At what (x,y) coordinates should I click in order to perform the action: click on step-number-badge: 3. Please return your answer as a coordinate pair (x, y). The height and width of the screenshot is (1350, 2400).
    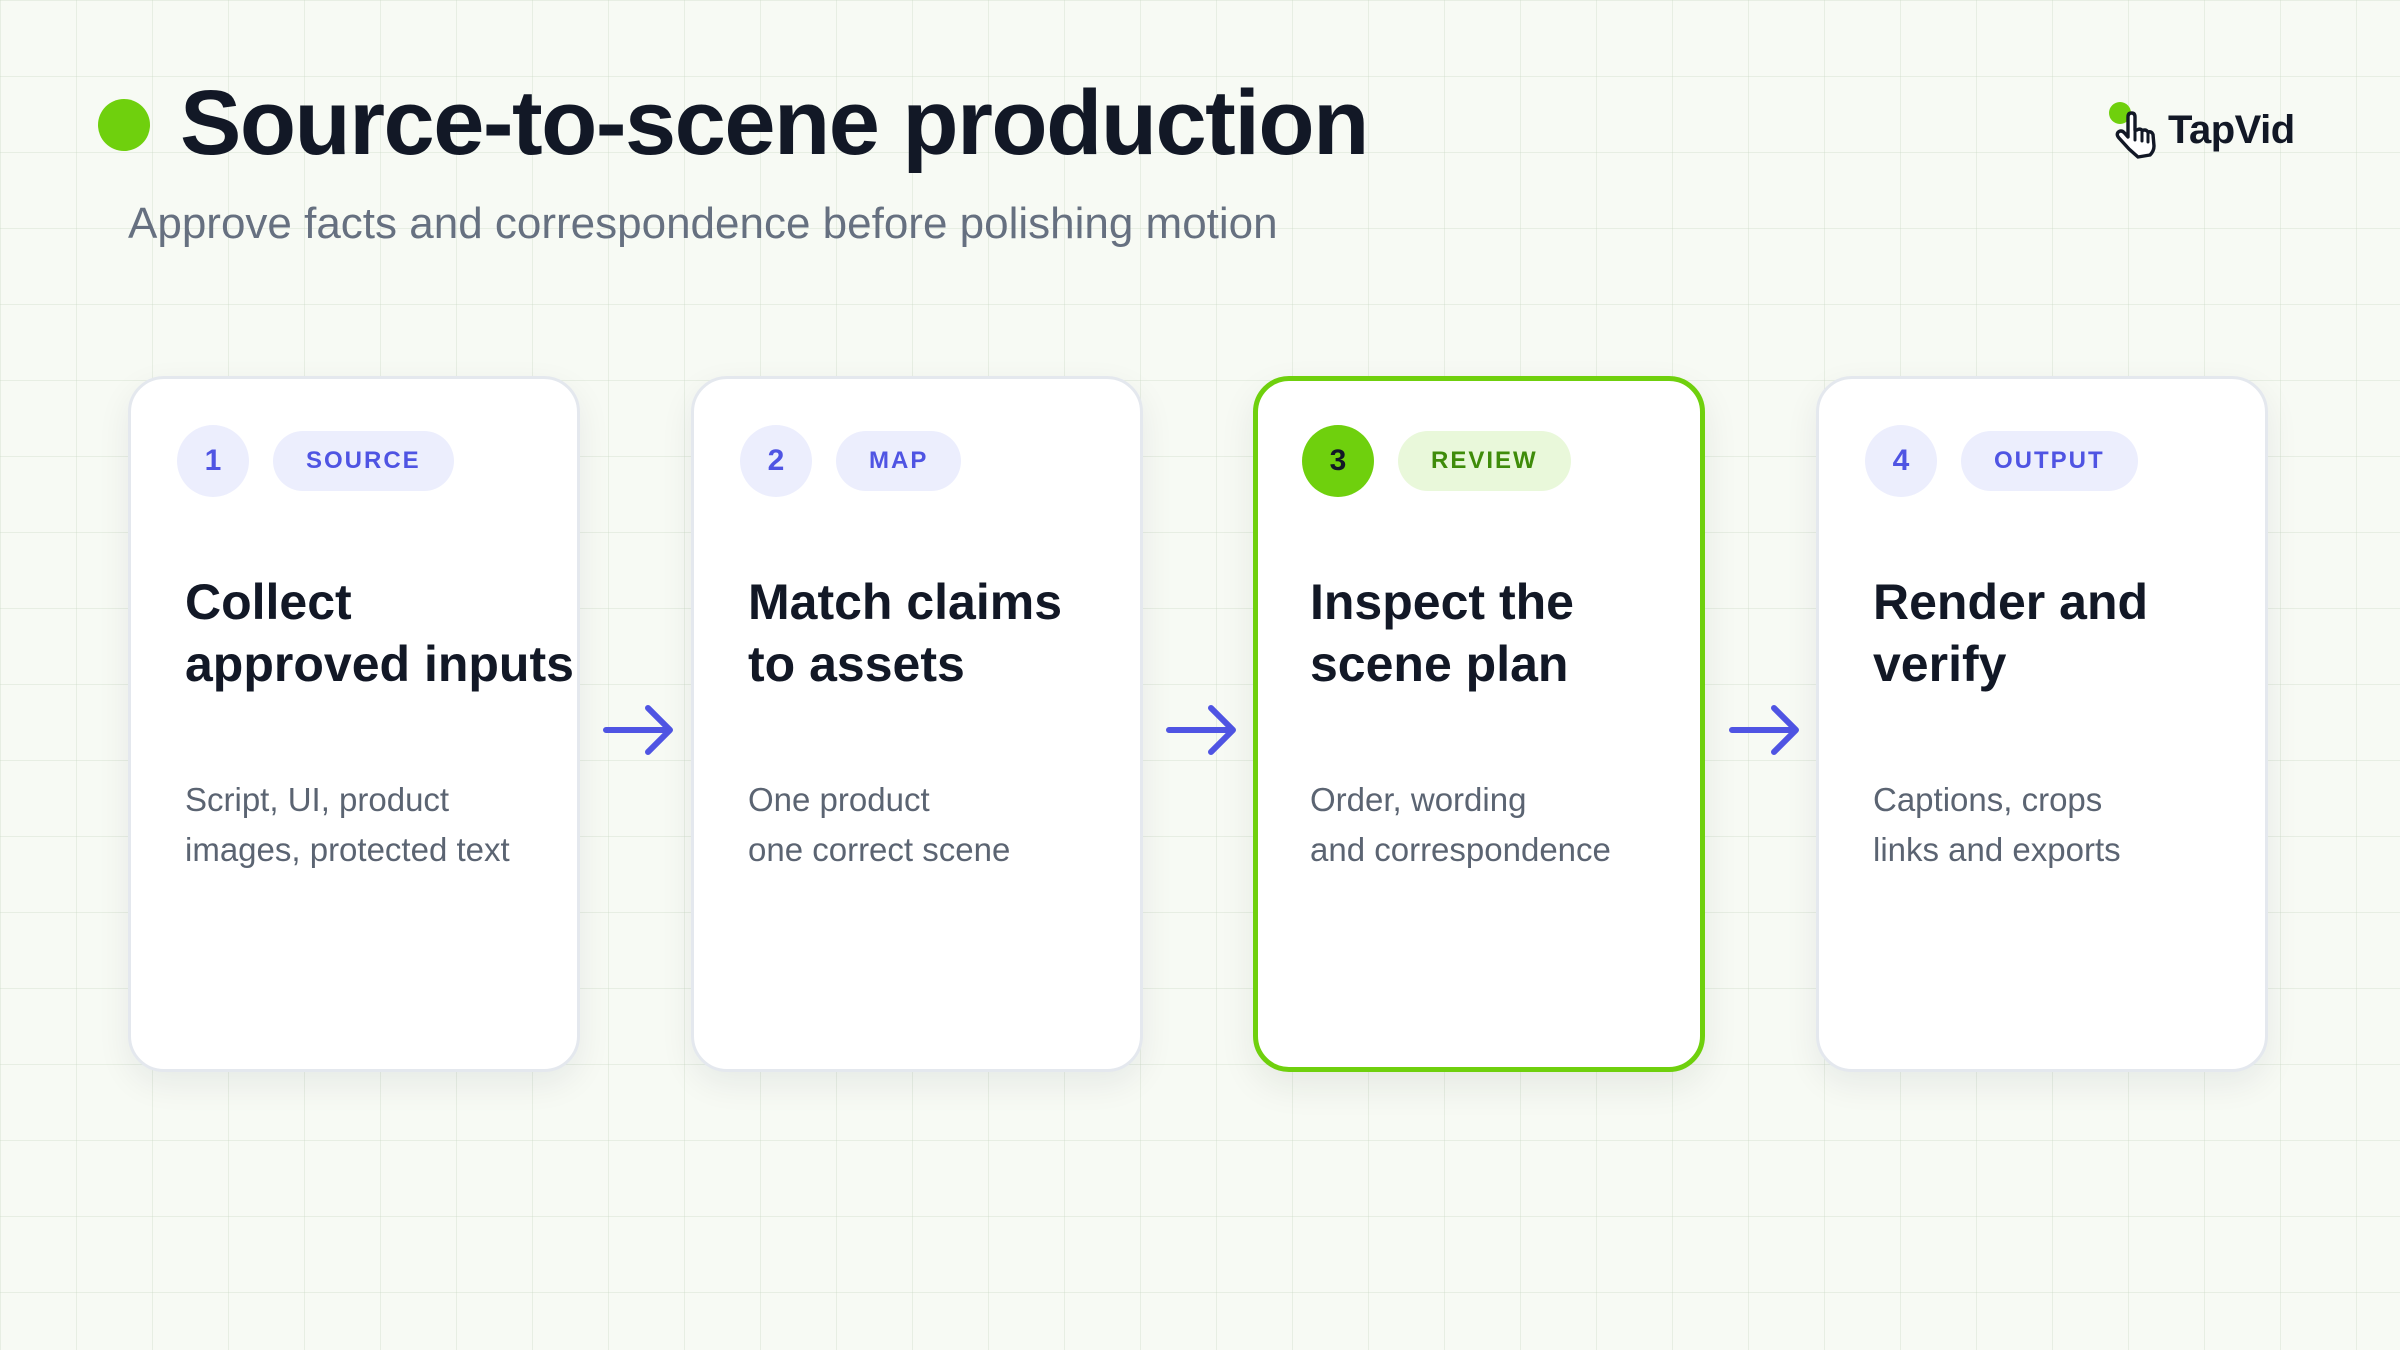
    Looking at the image, I should click on (1338, 461).